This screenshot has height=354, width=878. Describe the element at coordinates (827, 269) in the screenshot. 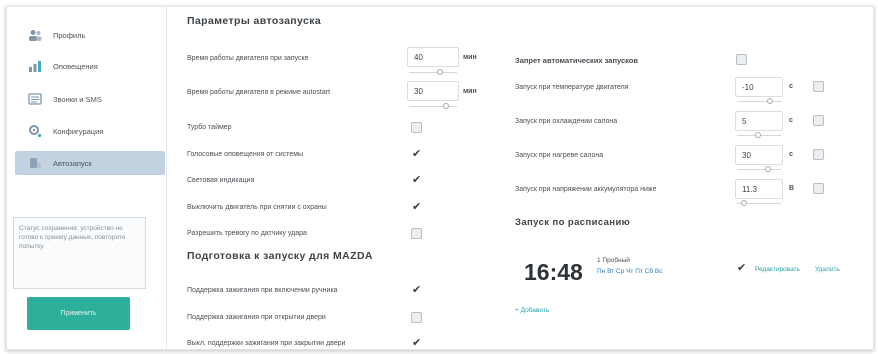

I see `schedule-delete-link: Удалить` at that location.